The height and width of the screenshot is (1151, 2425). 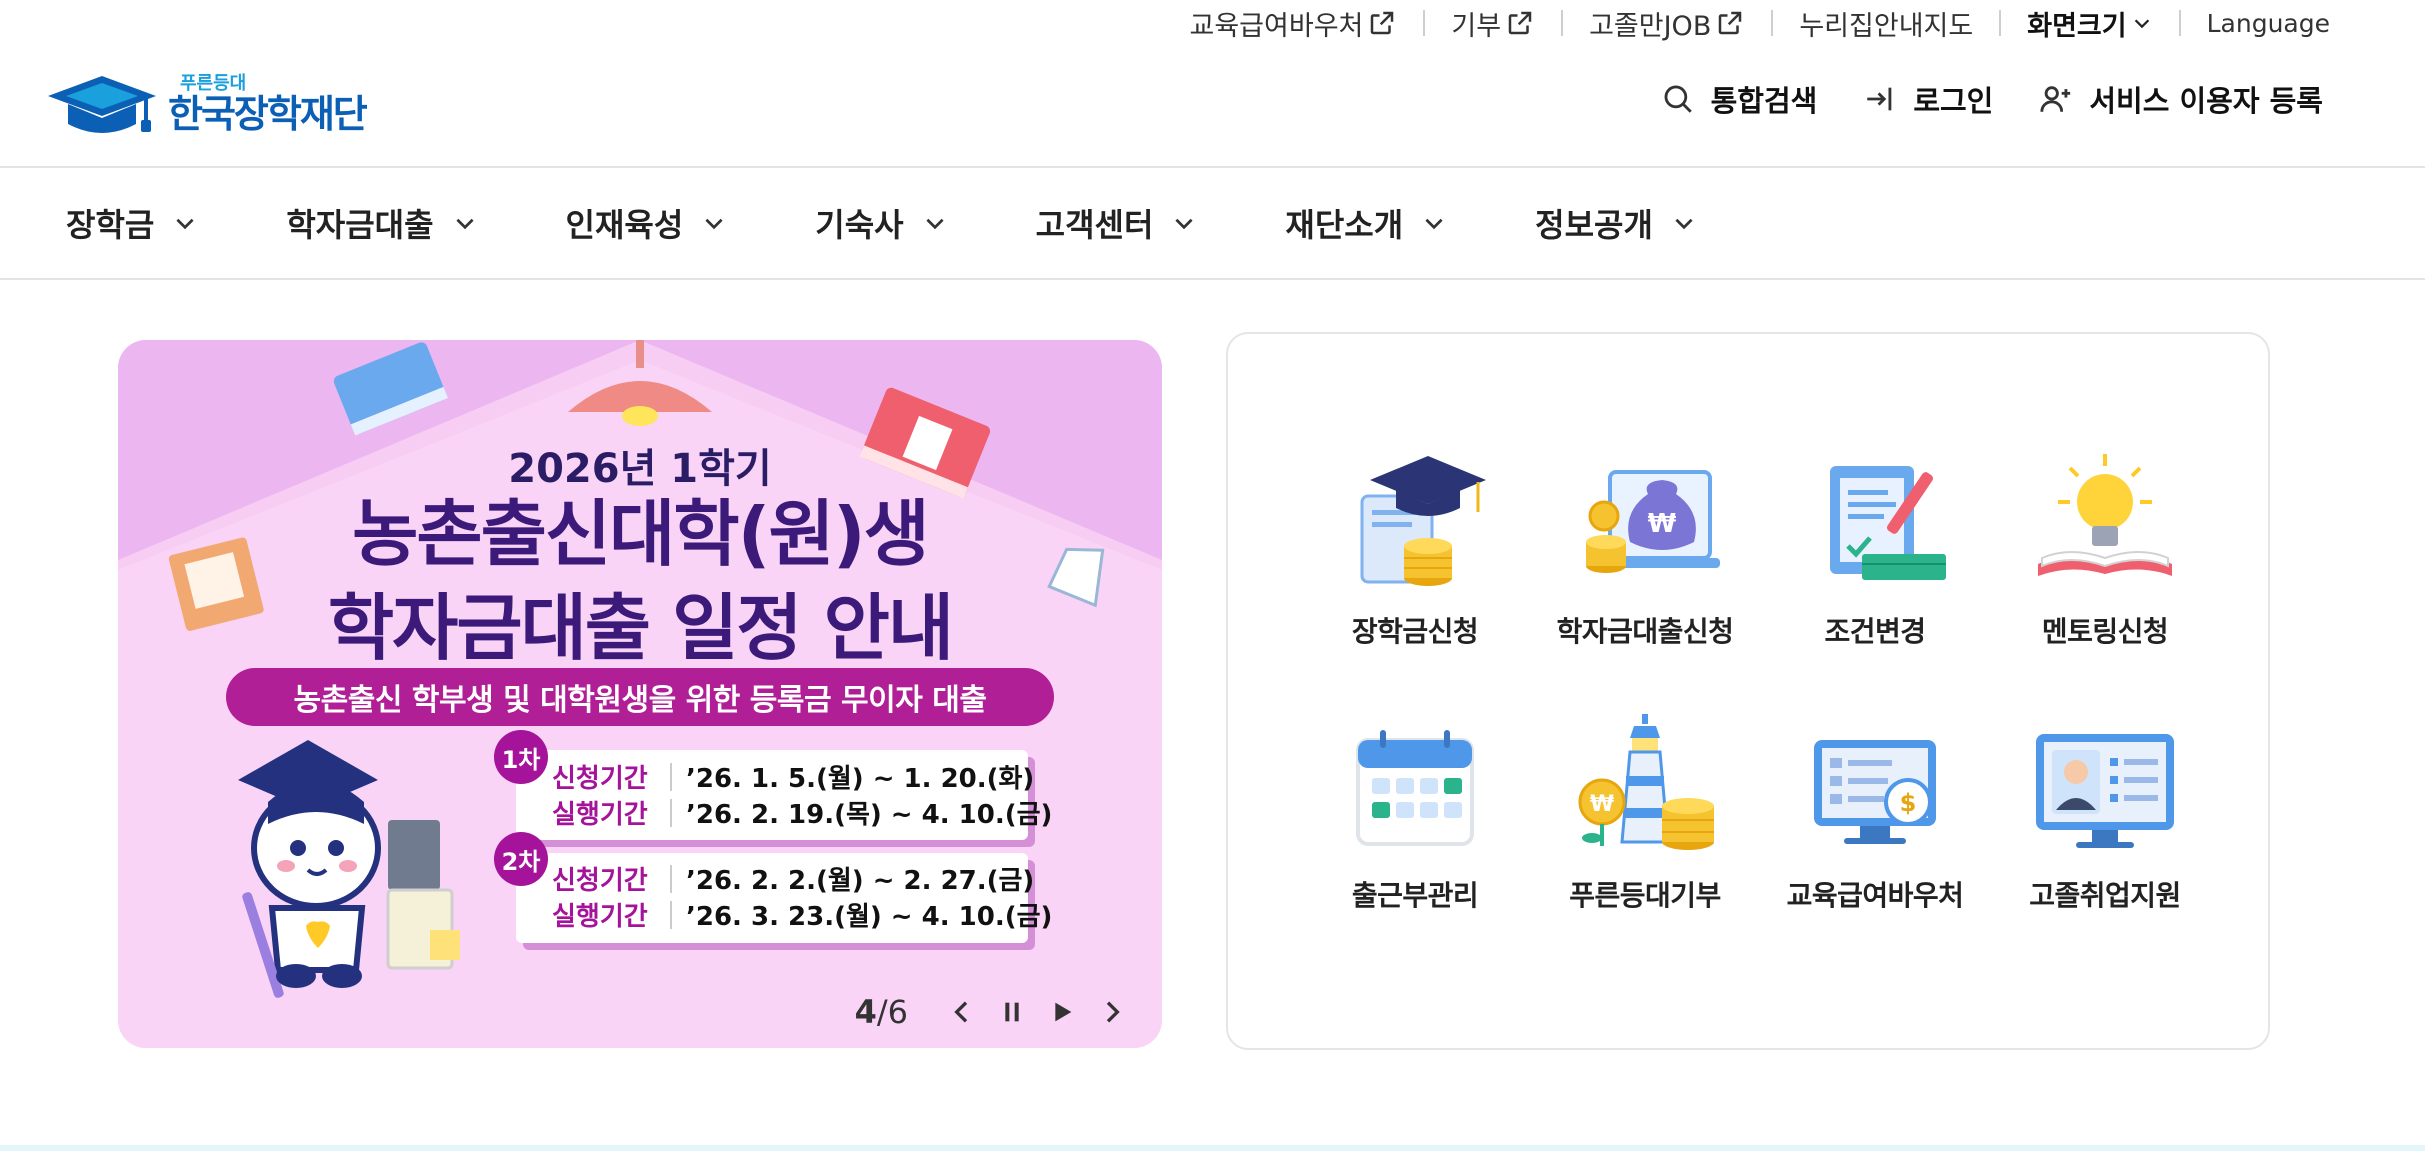 I want to click on quick-scholarship-apply: 장학금신청, so click(x=1415, y=548).